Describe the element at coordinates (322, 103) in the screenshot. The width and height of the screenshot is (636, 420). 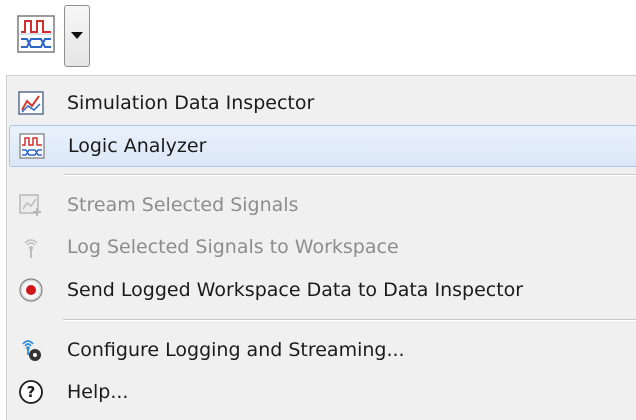
I see `menu-item-simulation-data-inspector: Simulation Data Inspector` at that location.